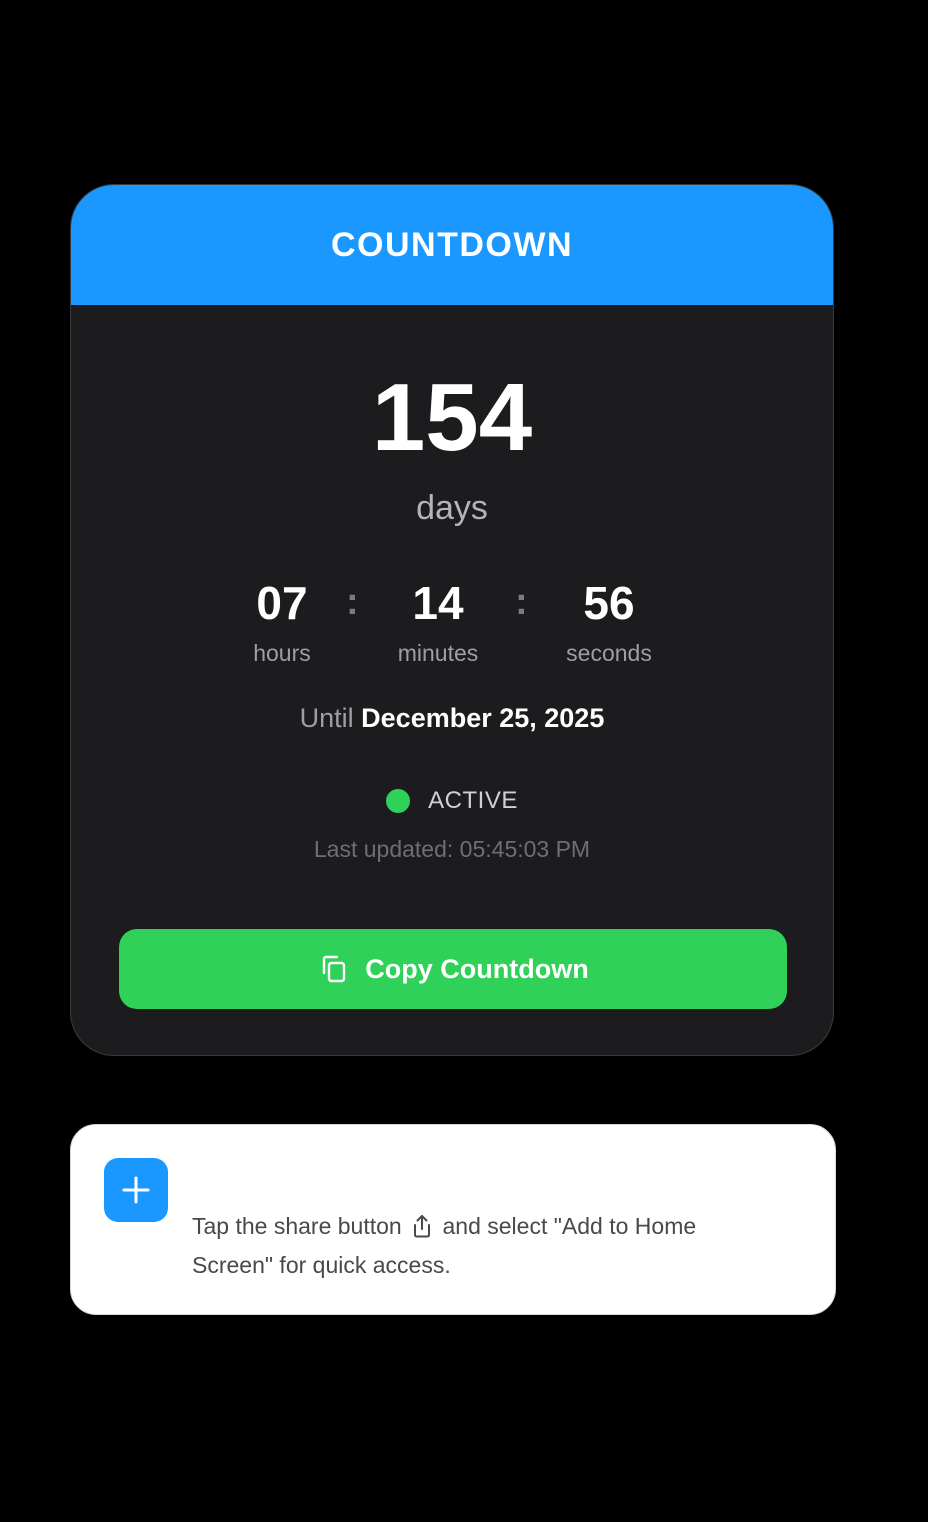 This screenshot has width=928, height=1522. I want to click on hours-label: hours, so click(282, 653).